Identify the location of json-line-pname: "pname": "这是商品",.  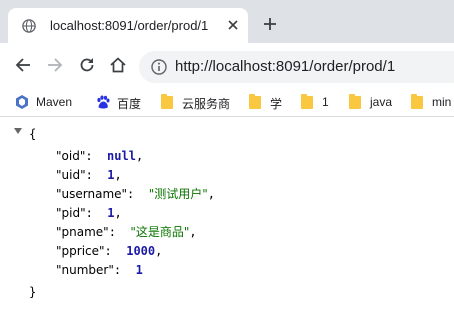
(126, 232).